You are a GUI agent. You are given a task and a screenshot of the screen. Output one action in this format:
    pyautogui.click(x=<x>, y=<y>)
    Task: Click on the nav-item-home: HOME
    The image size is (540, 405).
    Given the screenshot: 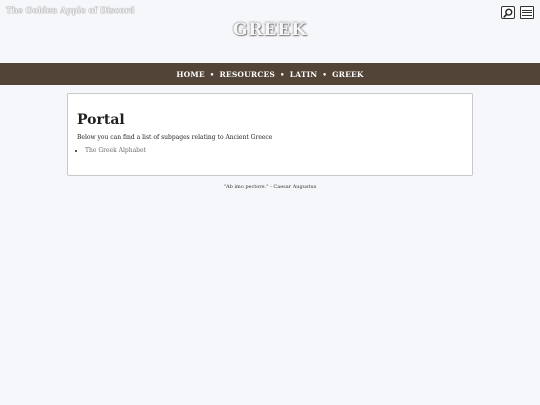 What is the action you would take?
    pyautogui.click(x=190, y=74)
    